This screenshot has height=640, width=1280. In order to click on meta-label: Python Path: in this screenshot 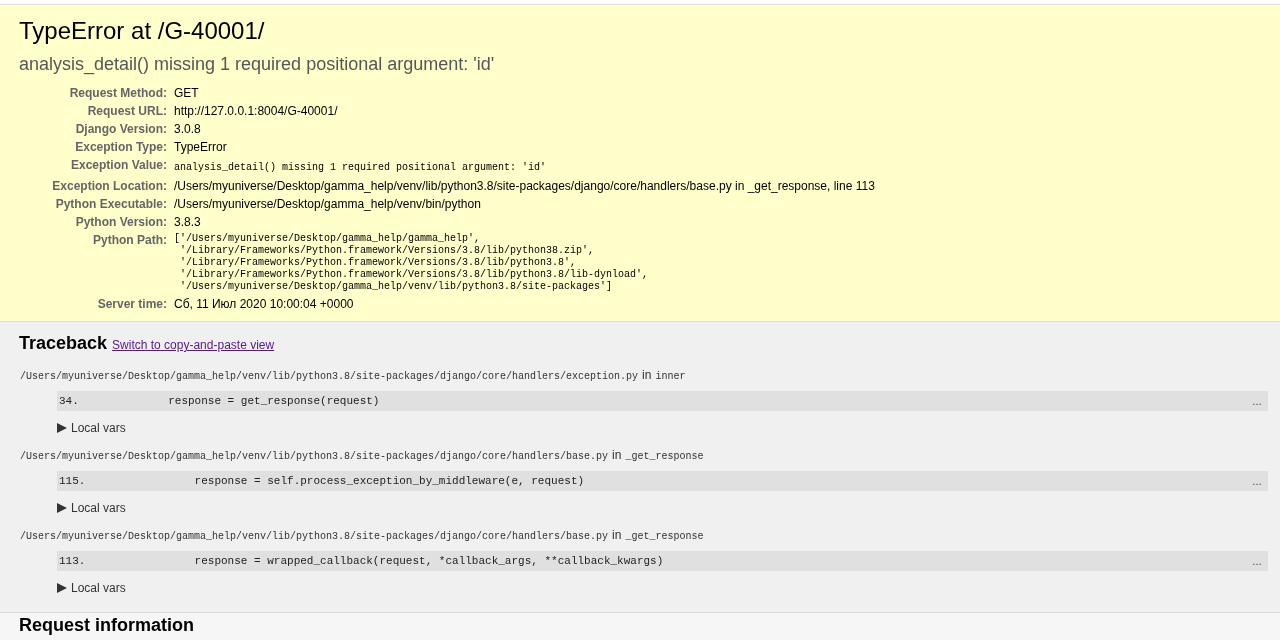, I will do `click(130, 240)`.